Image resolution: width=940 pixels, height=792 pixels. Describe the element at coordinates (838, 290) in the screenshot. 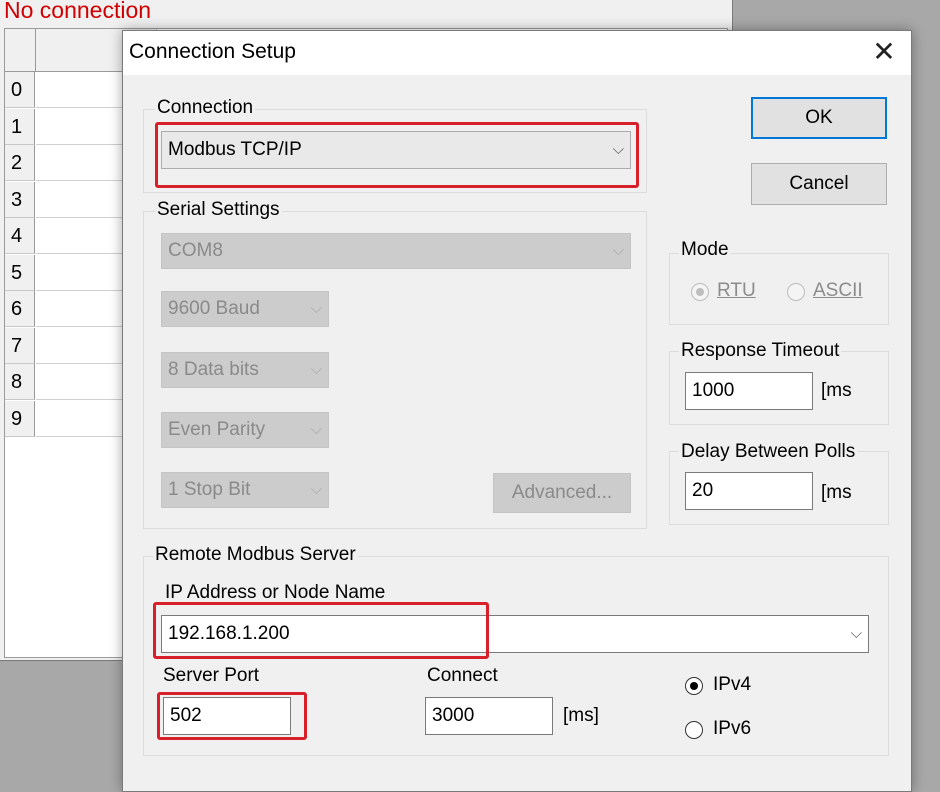

I see `ascii-label: ASCII` at that location.